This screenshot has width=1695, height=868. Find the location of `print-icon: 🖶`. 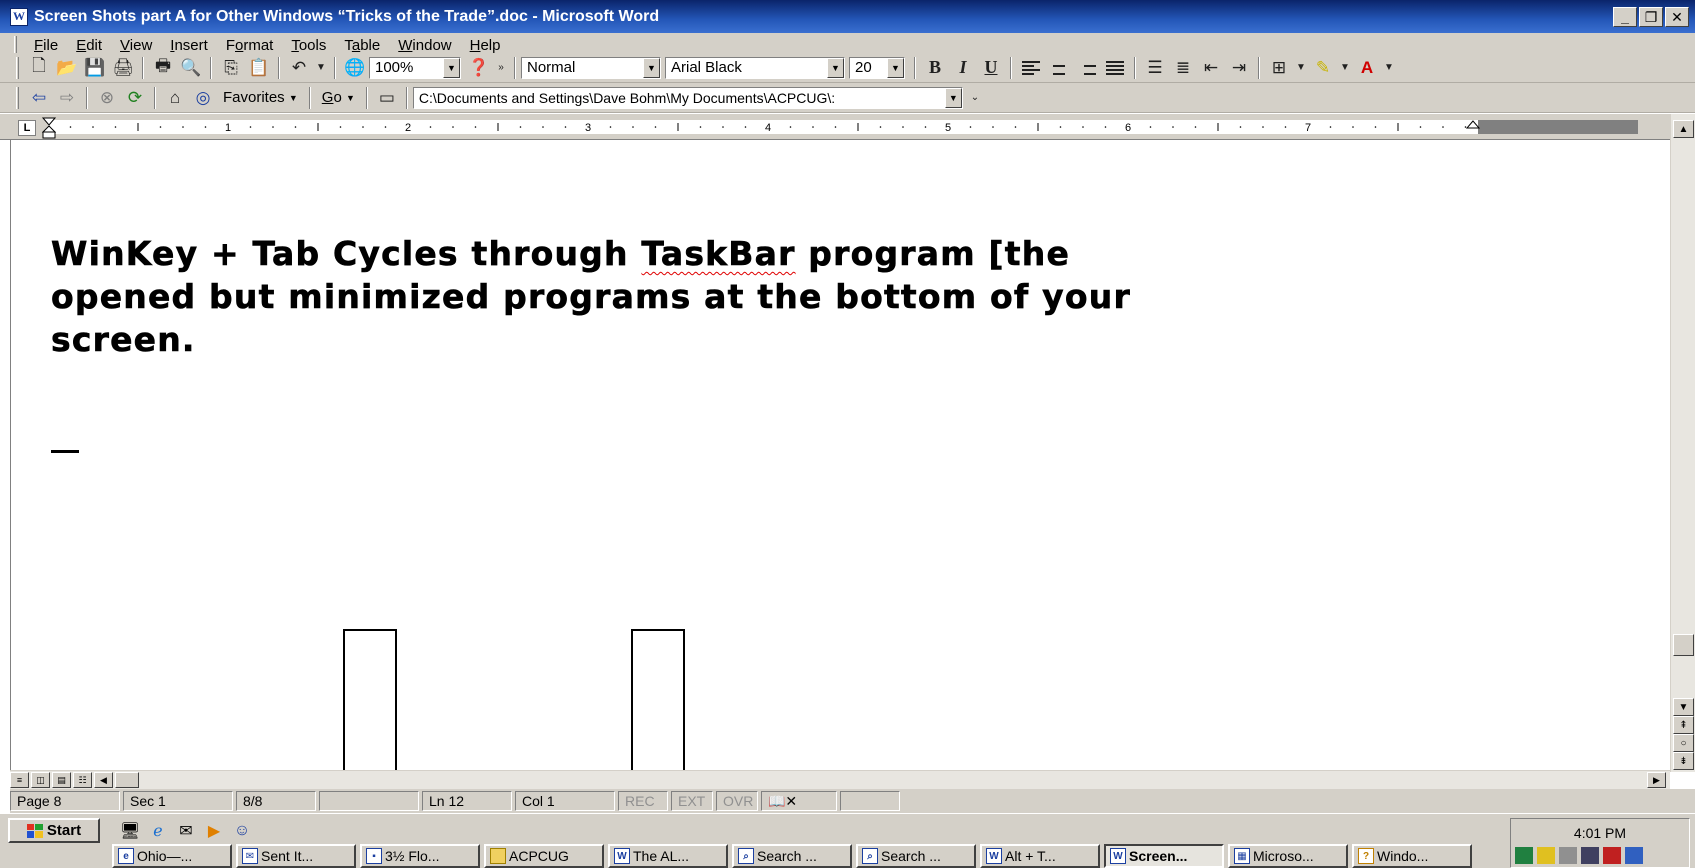

print-icon: 🖶 is located at coordinates (163, 68).